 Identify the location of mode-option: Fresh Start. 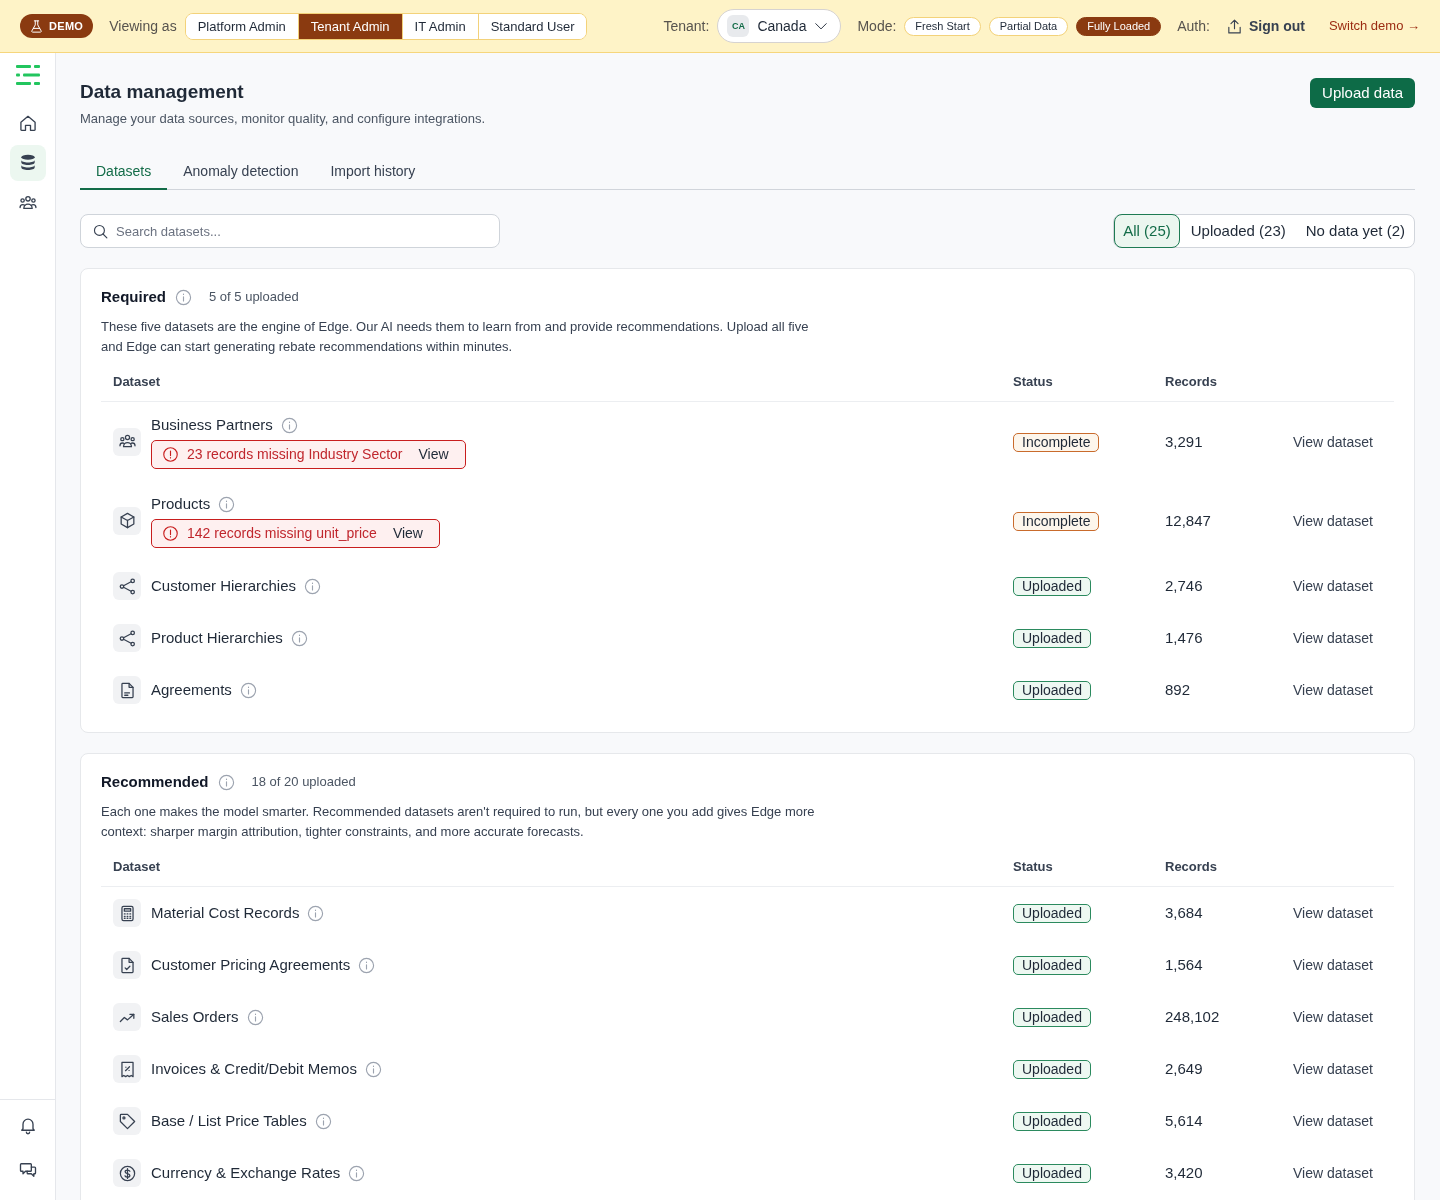
(942, 26).